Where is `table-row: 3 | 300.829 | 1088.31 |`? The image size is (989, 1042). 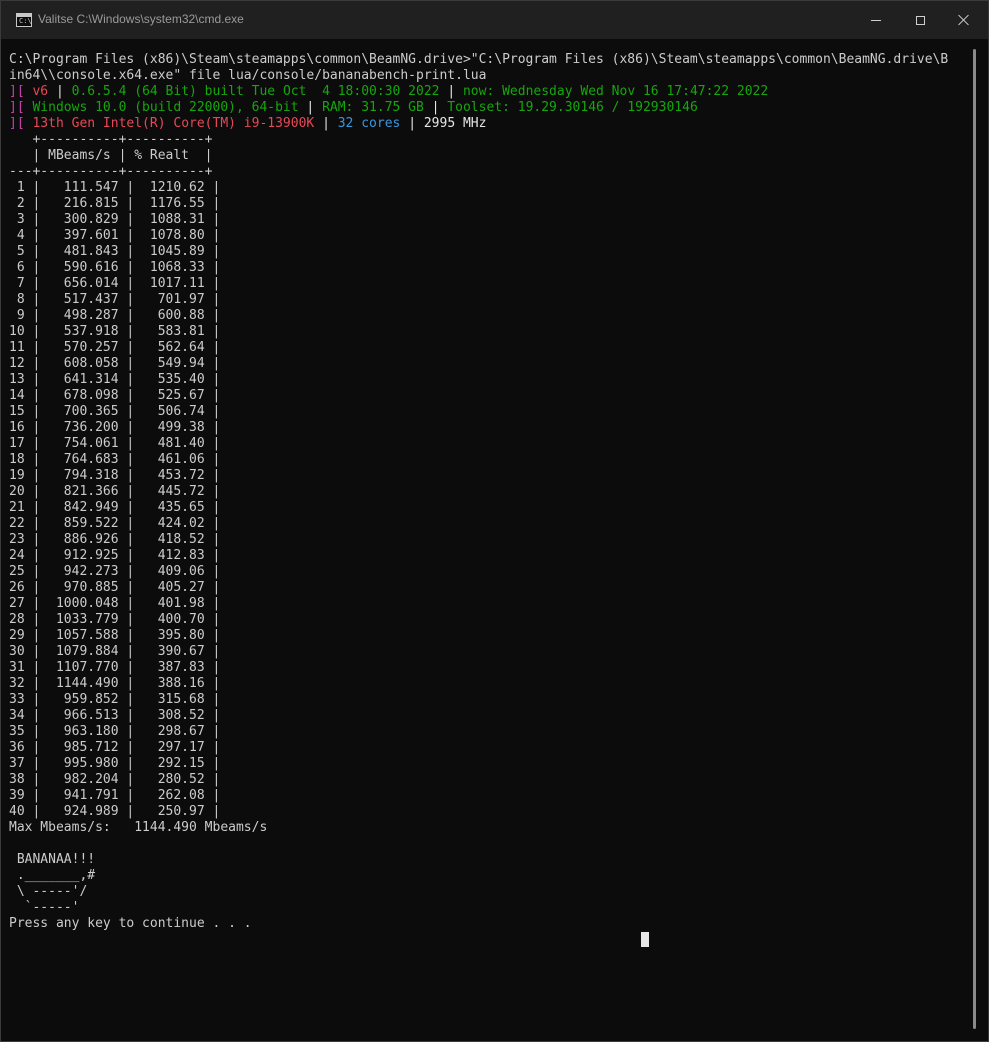 table-row: 3 | 300.829 | 1088.31 | is located at coordinates (115, 219).